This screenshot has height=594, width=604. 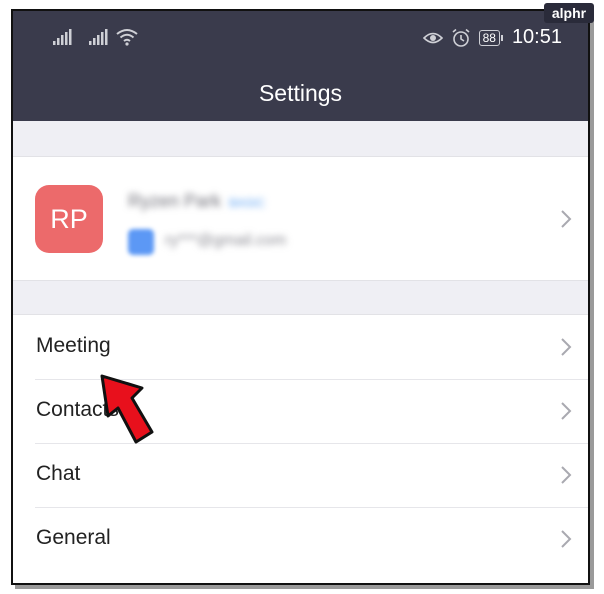 What do you see at coordinates (73, 537) in the screenshot?
I see `menu-item-label: General` at bounding box center [73, 537].